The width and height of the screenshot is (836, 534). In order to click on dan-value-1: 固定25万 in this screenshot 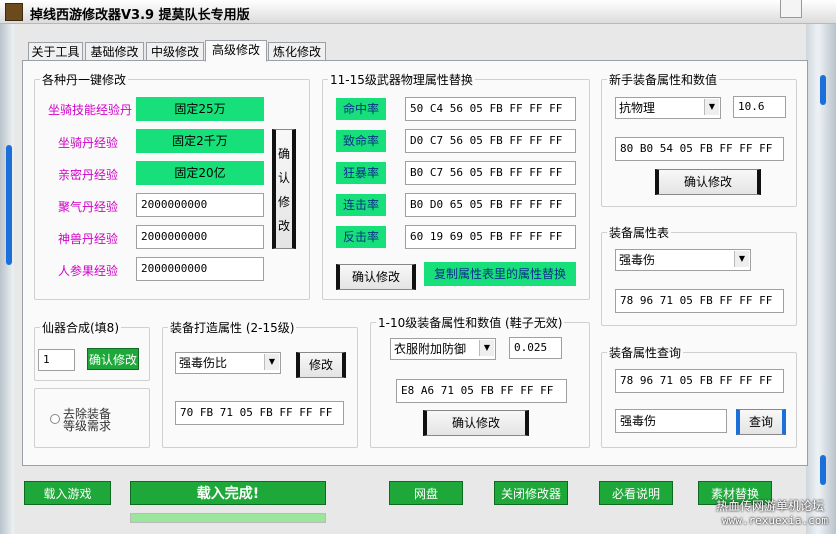, I will do `click(200, 109)`.